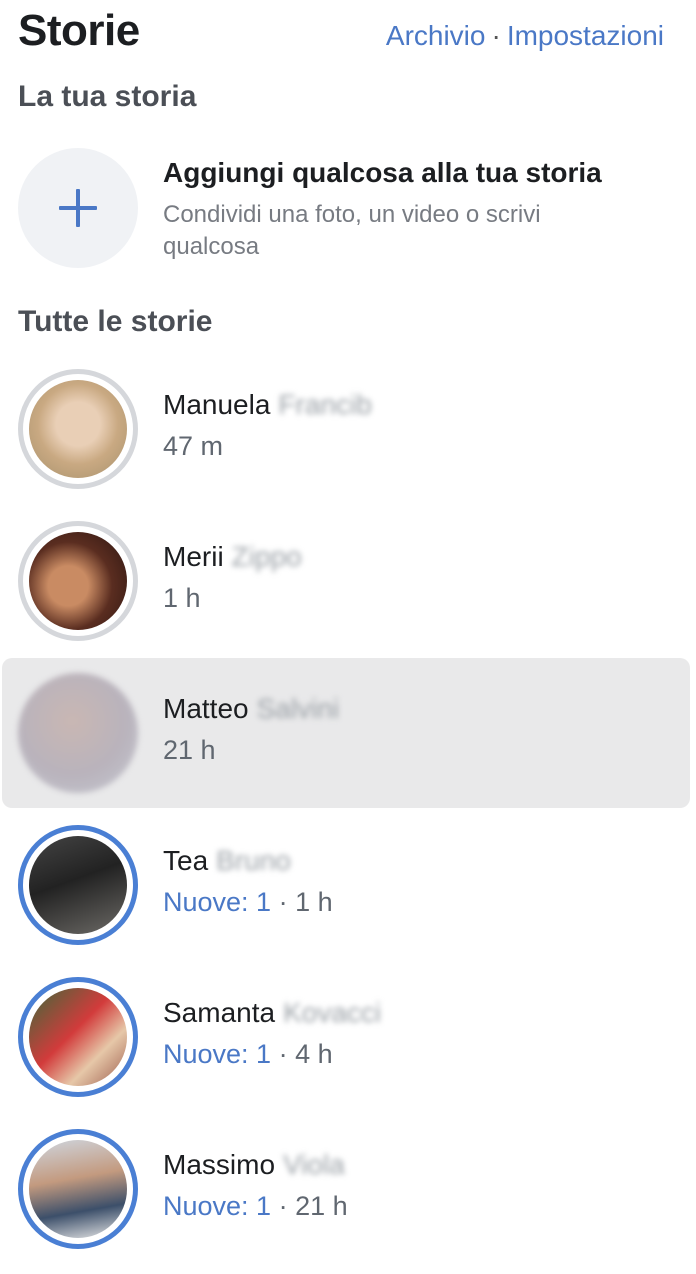 The width and height of the screenshot is (696, 1274). I want to click on story-item-matteo: Matteo Salvini 21 h, so click(346, 733).